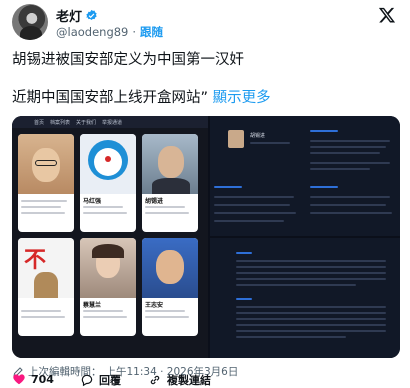  What do you see at coordinates (108, 164) in the screenshot?
I see `doraemon-photo` at bounding box center [108, 164].